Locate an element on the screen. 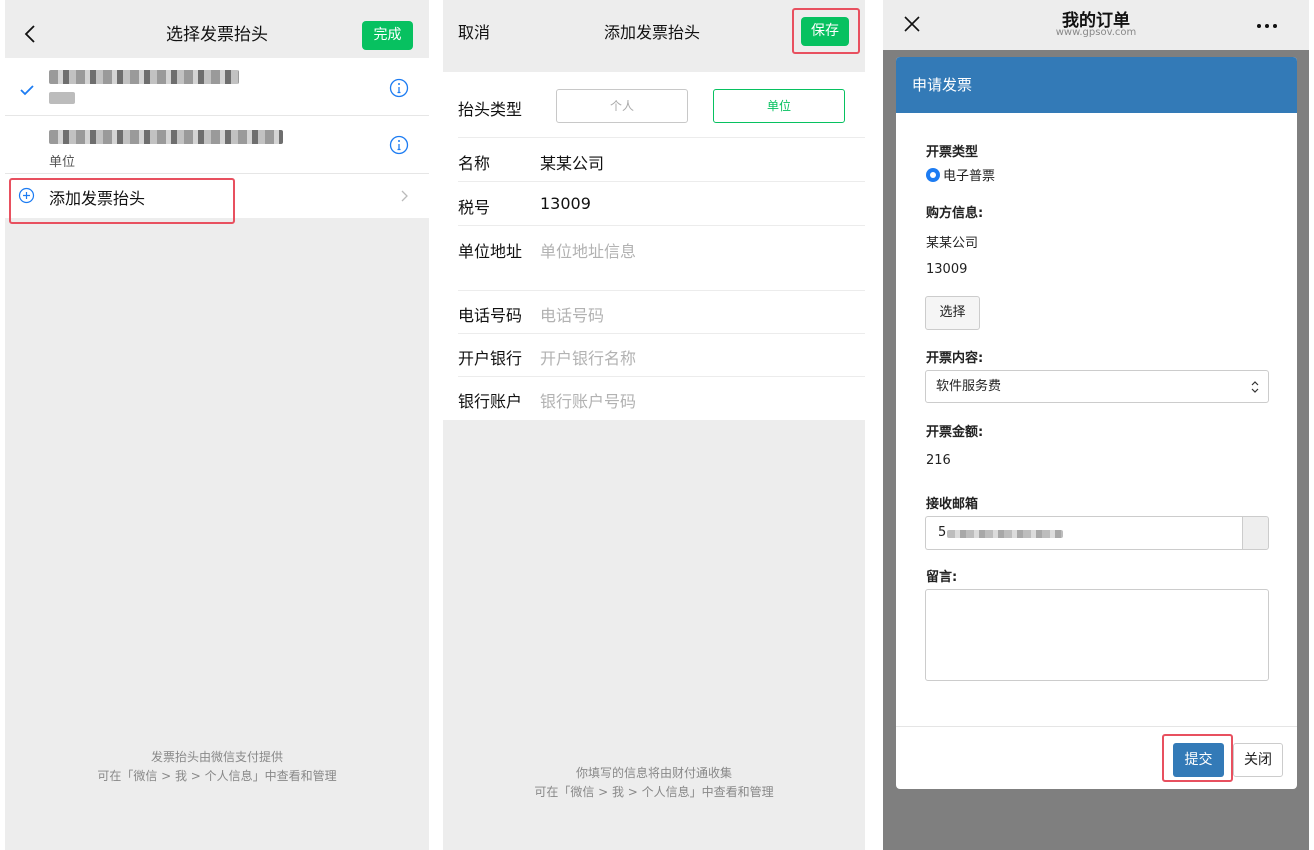 The height and width of the screenshot is (850, 1314). radio-electronic-invoice is located at coordinates (933, 175).